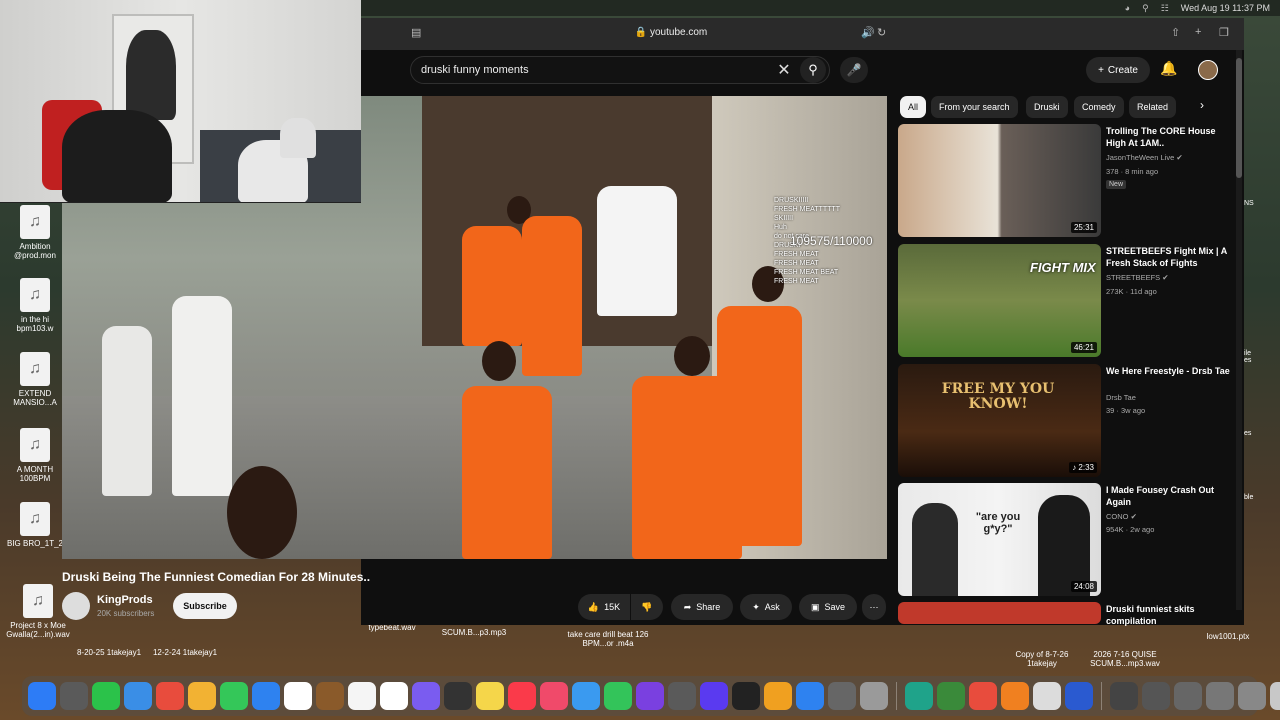  I want to click on save-button: ▣ Save, so click(828, 607).